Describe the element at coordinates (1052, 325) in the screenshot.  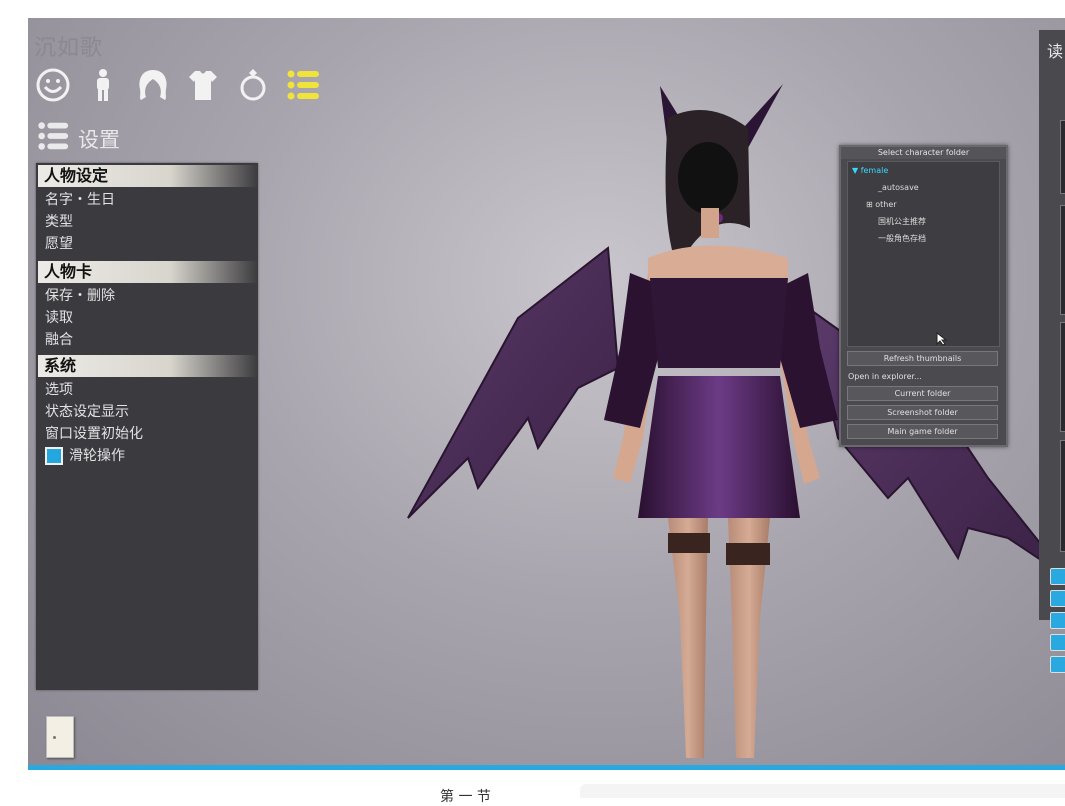
I see `load-panel: 读` at that location.